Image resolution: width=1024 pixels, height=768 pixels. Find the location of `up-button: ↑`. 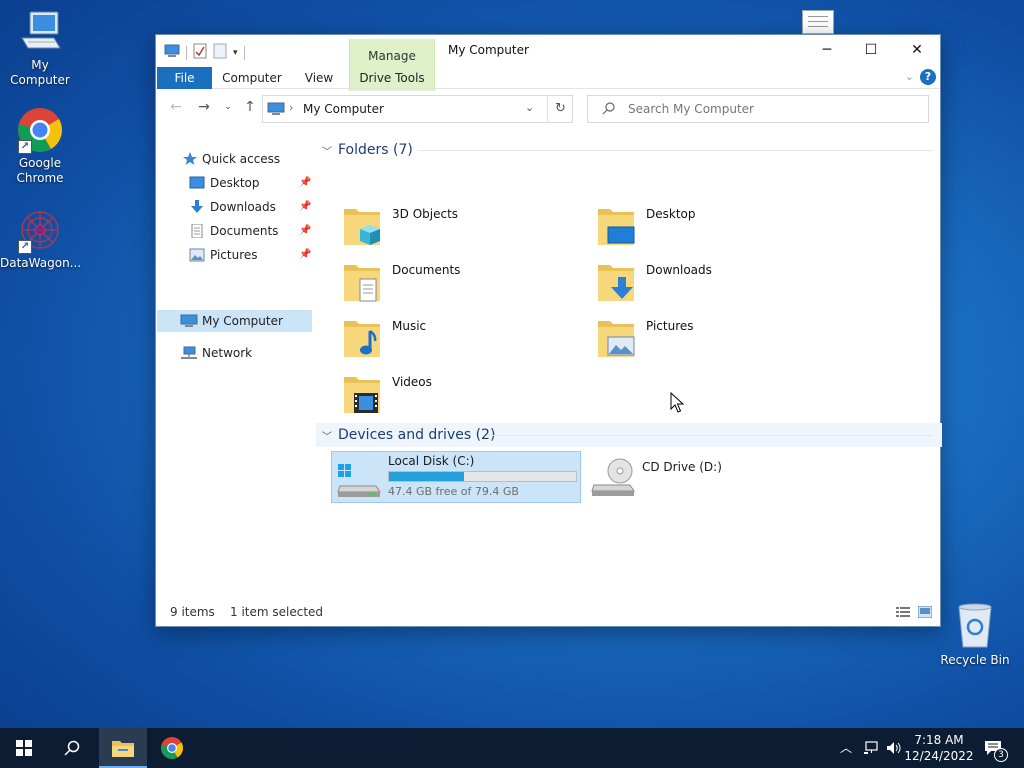

up-button: ↑ is located at coordinates (250, 107).